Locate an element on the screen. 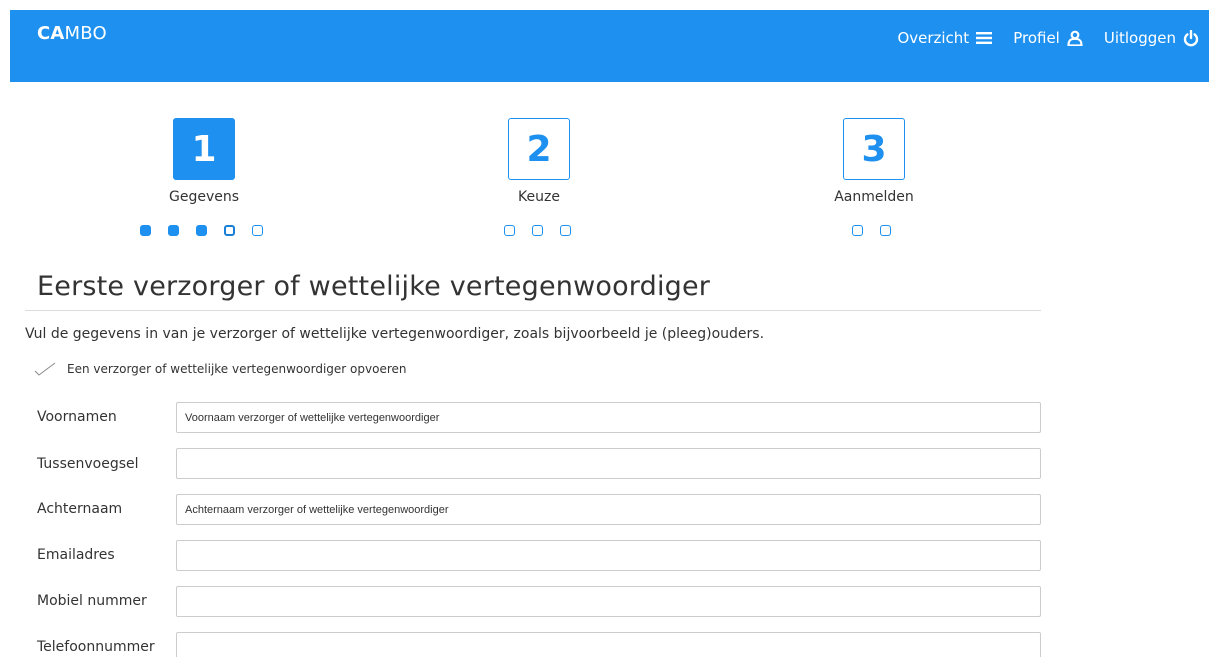 The width and height of the screenshot is (1209, 657). step-1-progress-dots is located at coordinates (201, 230).